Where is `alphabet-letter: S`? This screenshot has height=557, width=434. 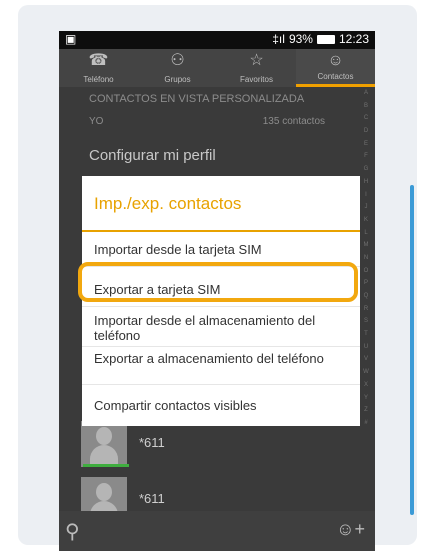 alphabet-letter: S is located at coordinates (366, 321).